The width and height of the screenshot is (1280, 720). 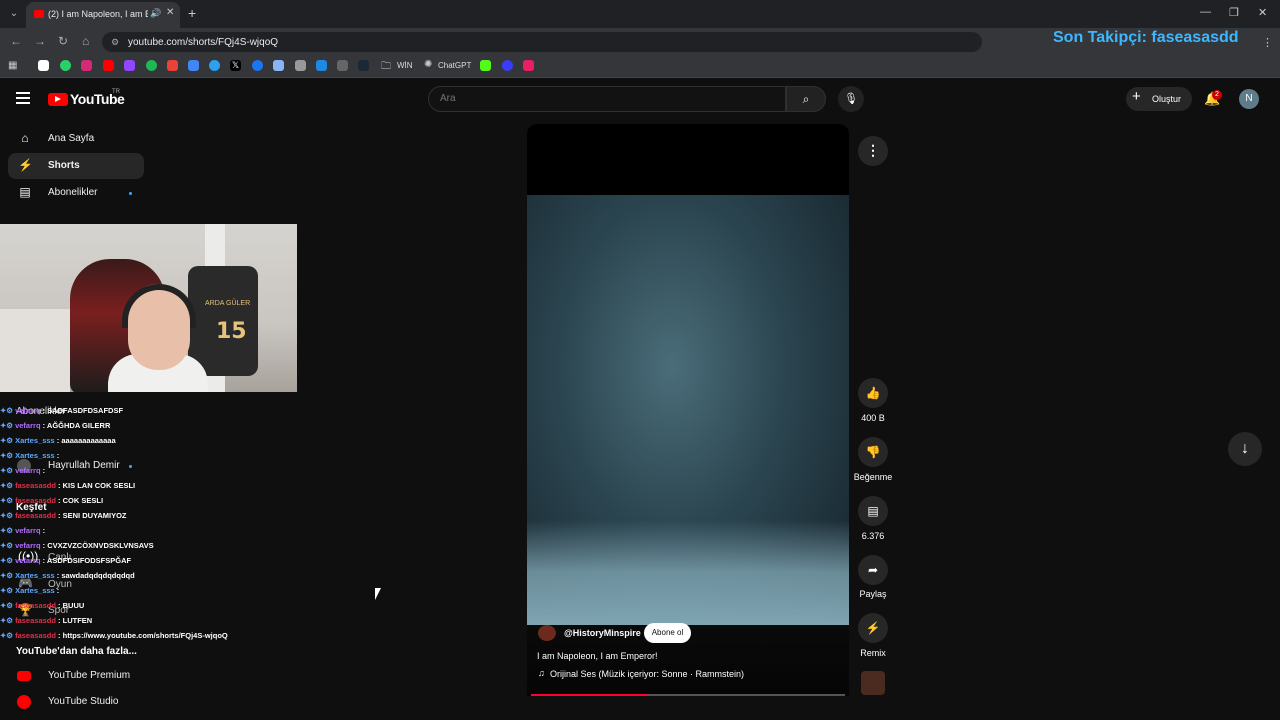 I want to click on browser-menu-icon: ⋮, so click(x=1267, y=42).